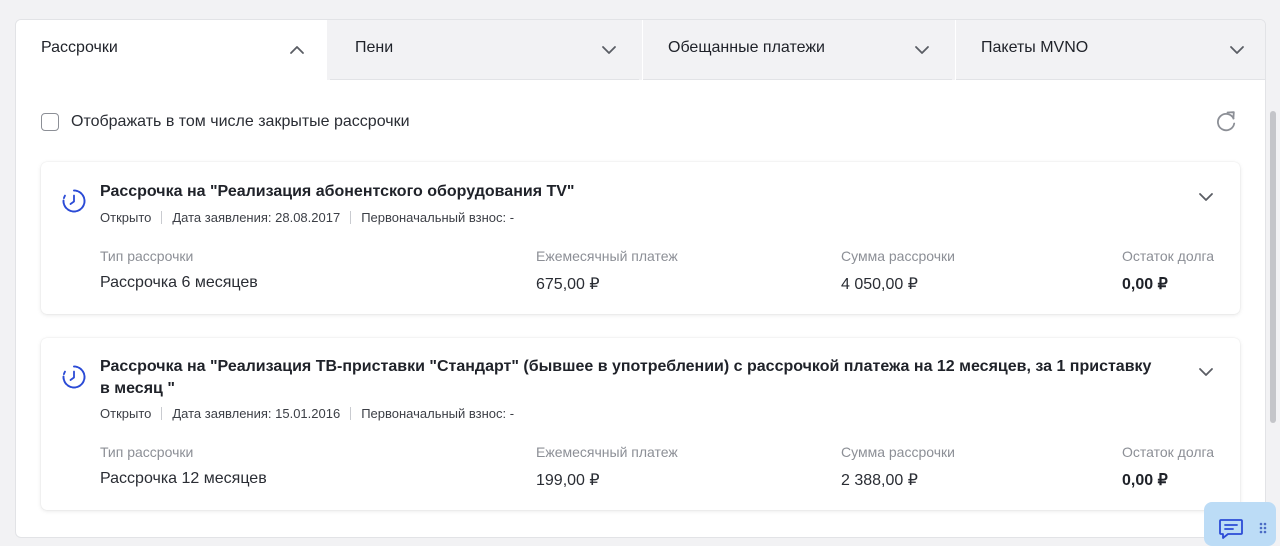  Describe the element at coordinates (746, 47) in the screenshot. I see `tab-promised-payments-label: Обещанные платежи` at that location.